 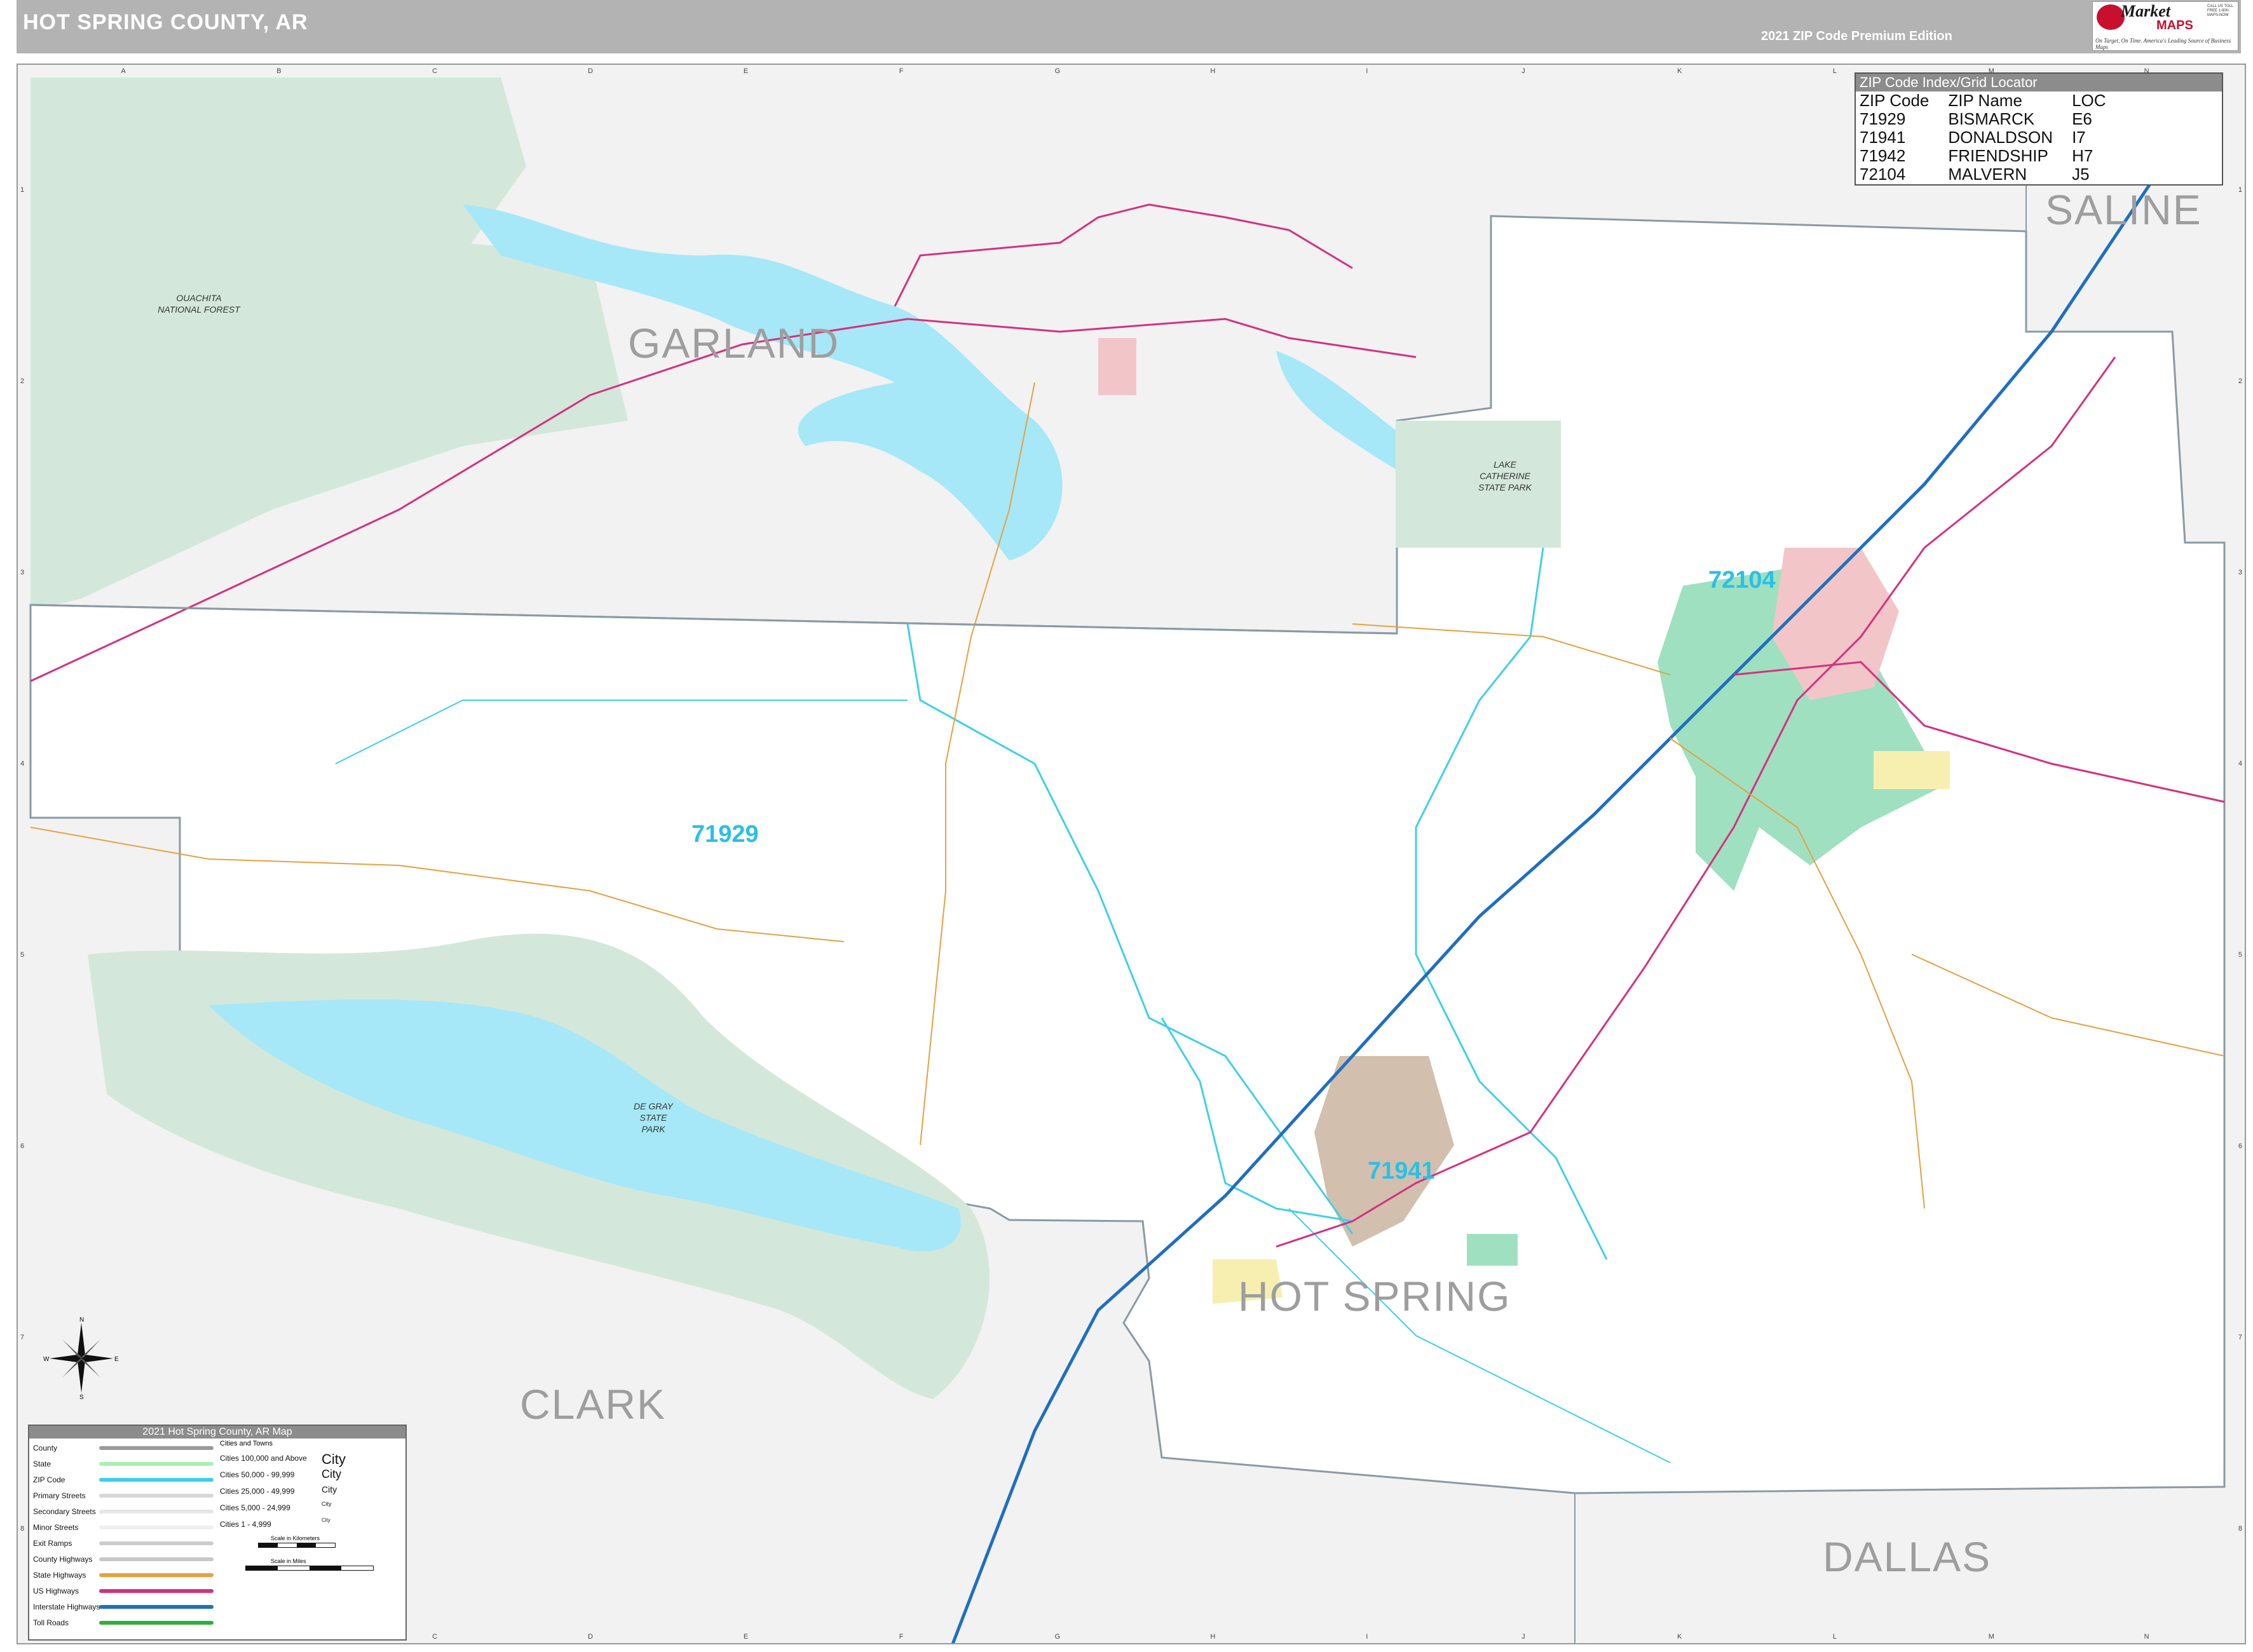 What do you see at coordinates (725, 835) in the screenshot?
I see `zip-label-71929: 71929` at bounding box center [725, 835].